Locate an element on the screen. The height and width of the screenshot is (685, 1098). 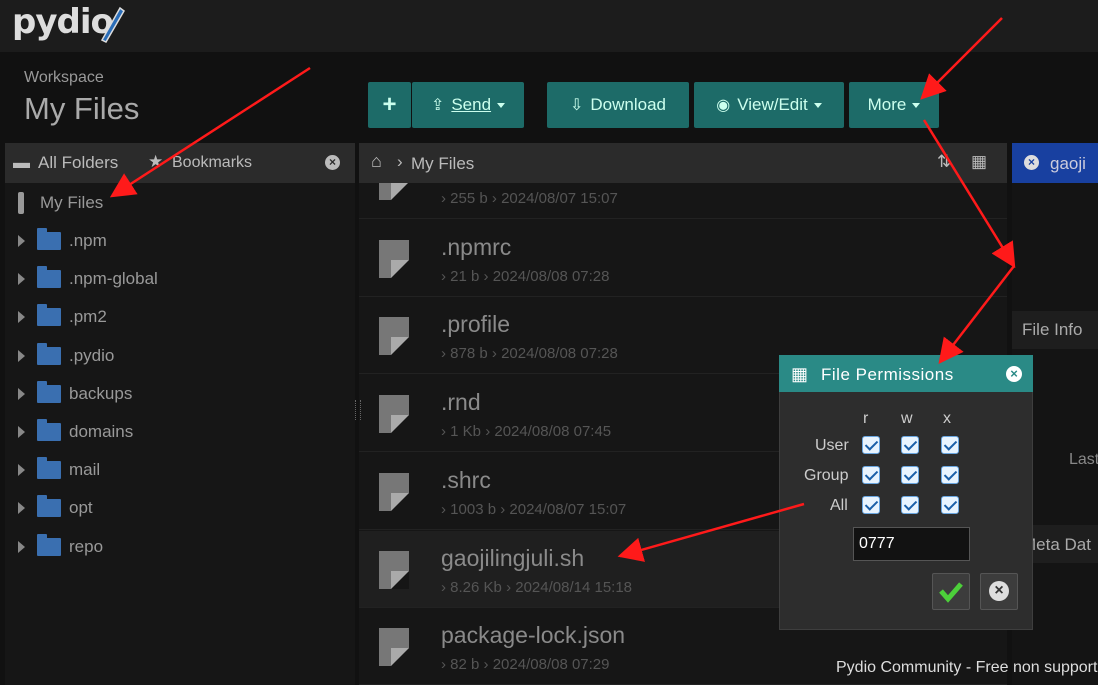
file-info-header: File Info is located at coordinates (1055, 330).